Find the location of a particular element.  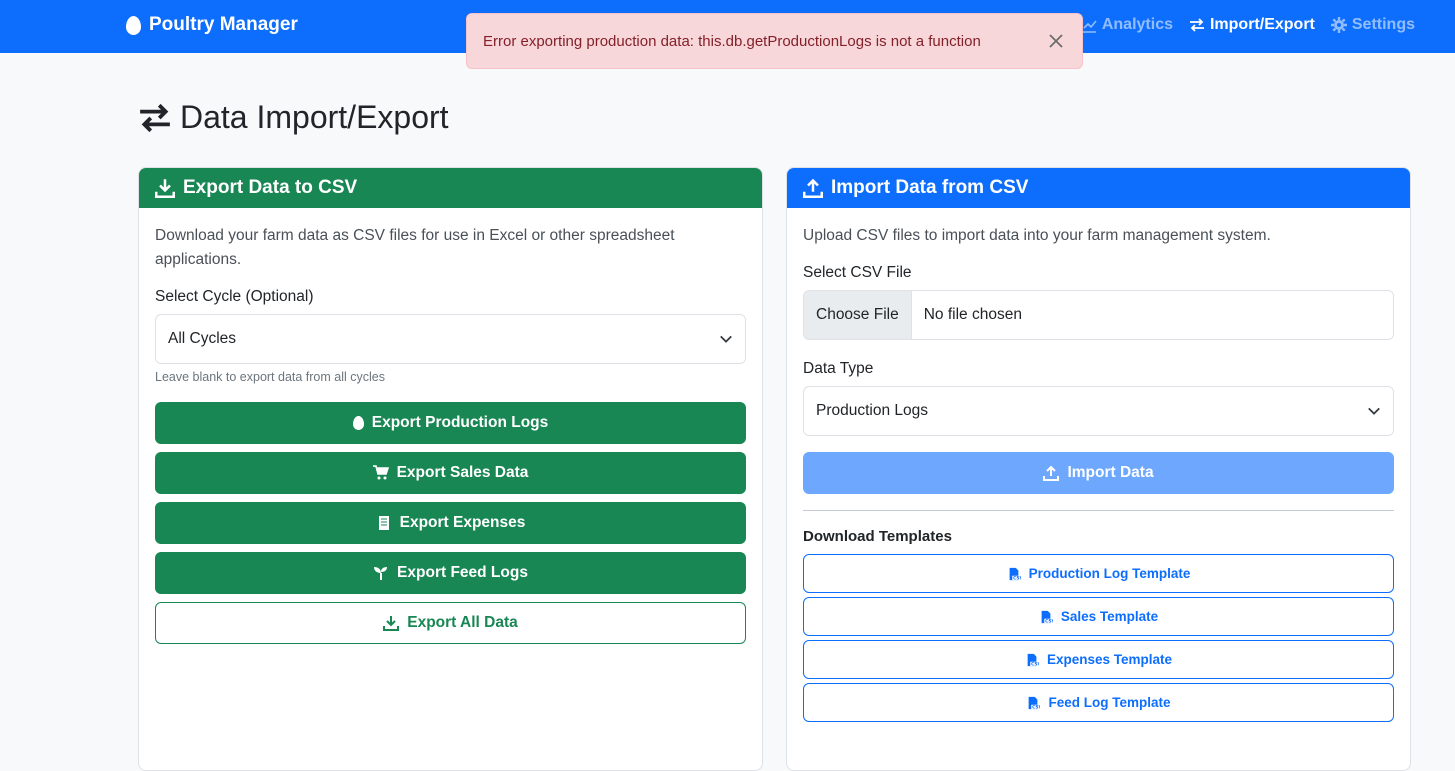

divider is located at coordinates (1098, 510).